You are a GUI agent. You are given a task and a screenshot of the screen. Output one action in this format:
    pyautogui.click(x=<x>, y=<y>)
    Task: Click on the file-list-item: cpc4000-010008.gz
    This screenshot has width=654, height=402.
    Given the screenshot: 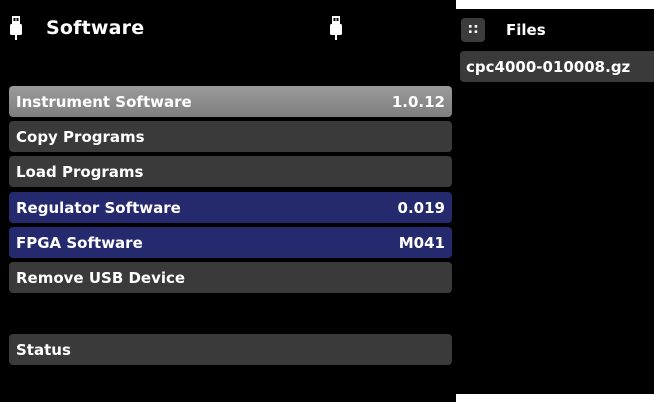 What is the action you would take?
    pyautogui.click(x=557, y=66)
    